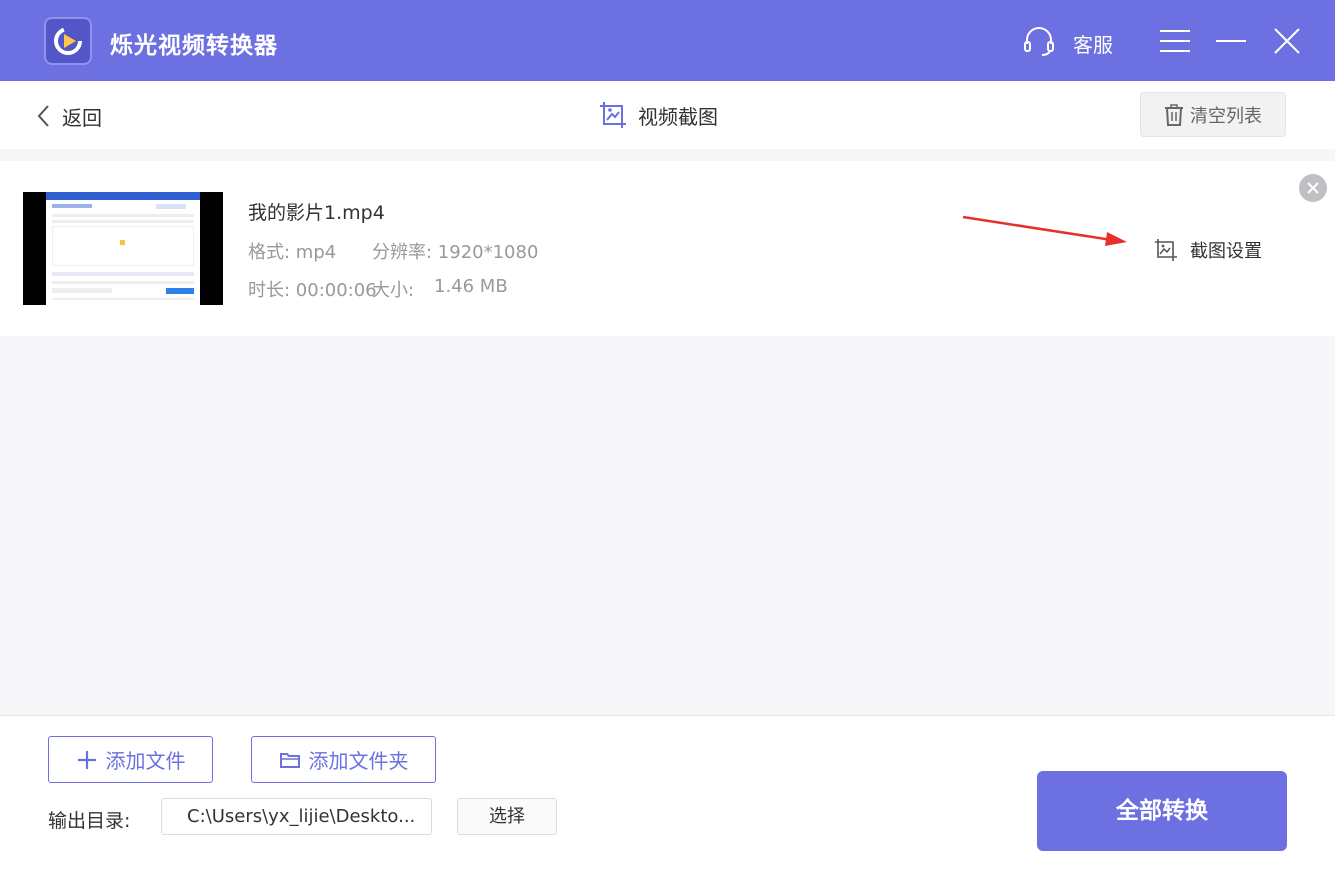 This screenshot has height=895, width=1335. I want to click on add-folder-label: 添加文件夹, so click(358, 761).